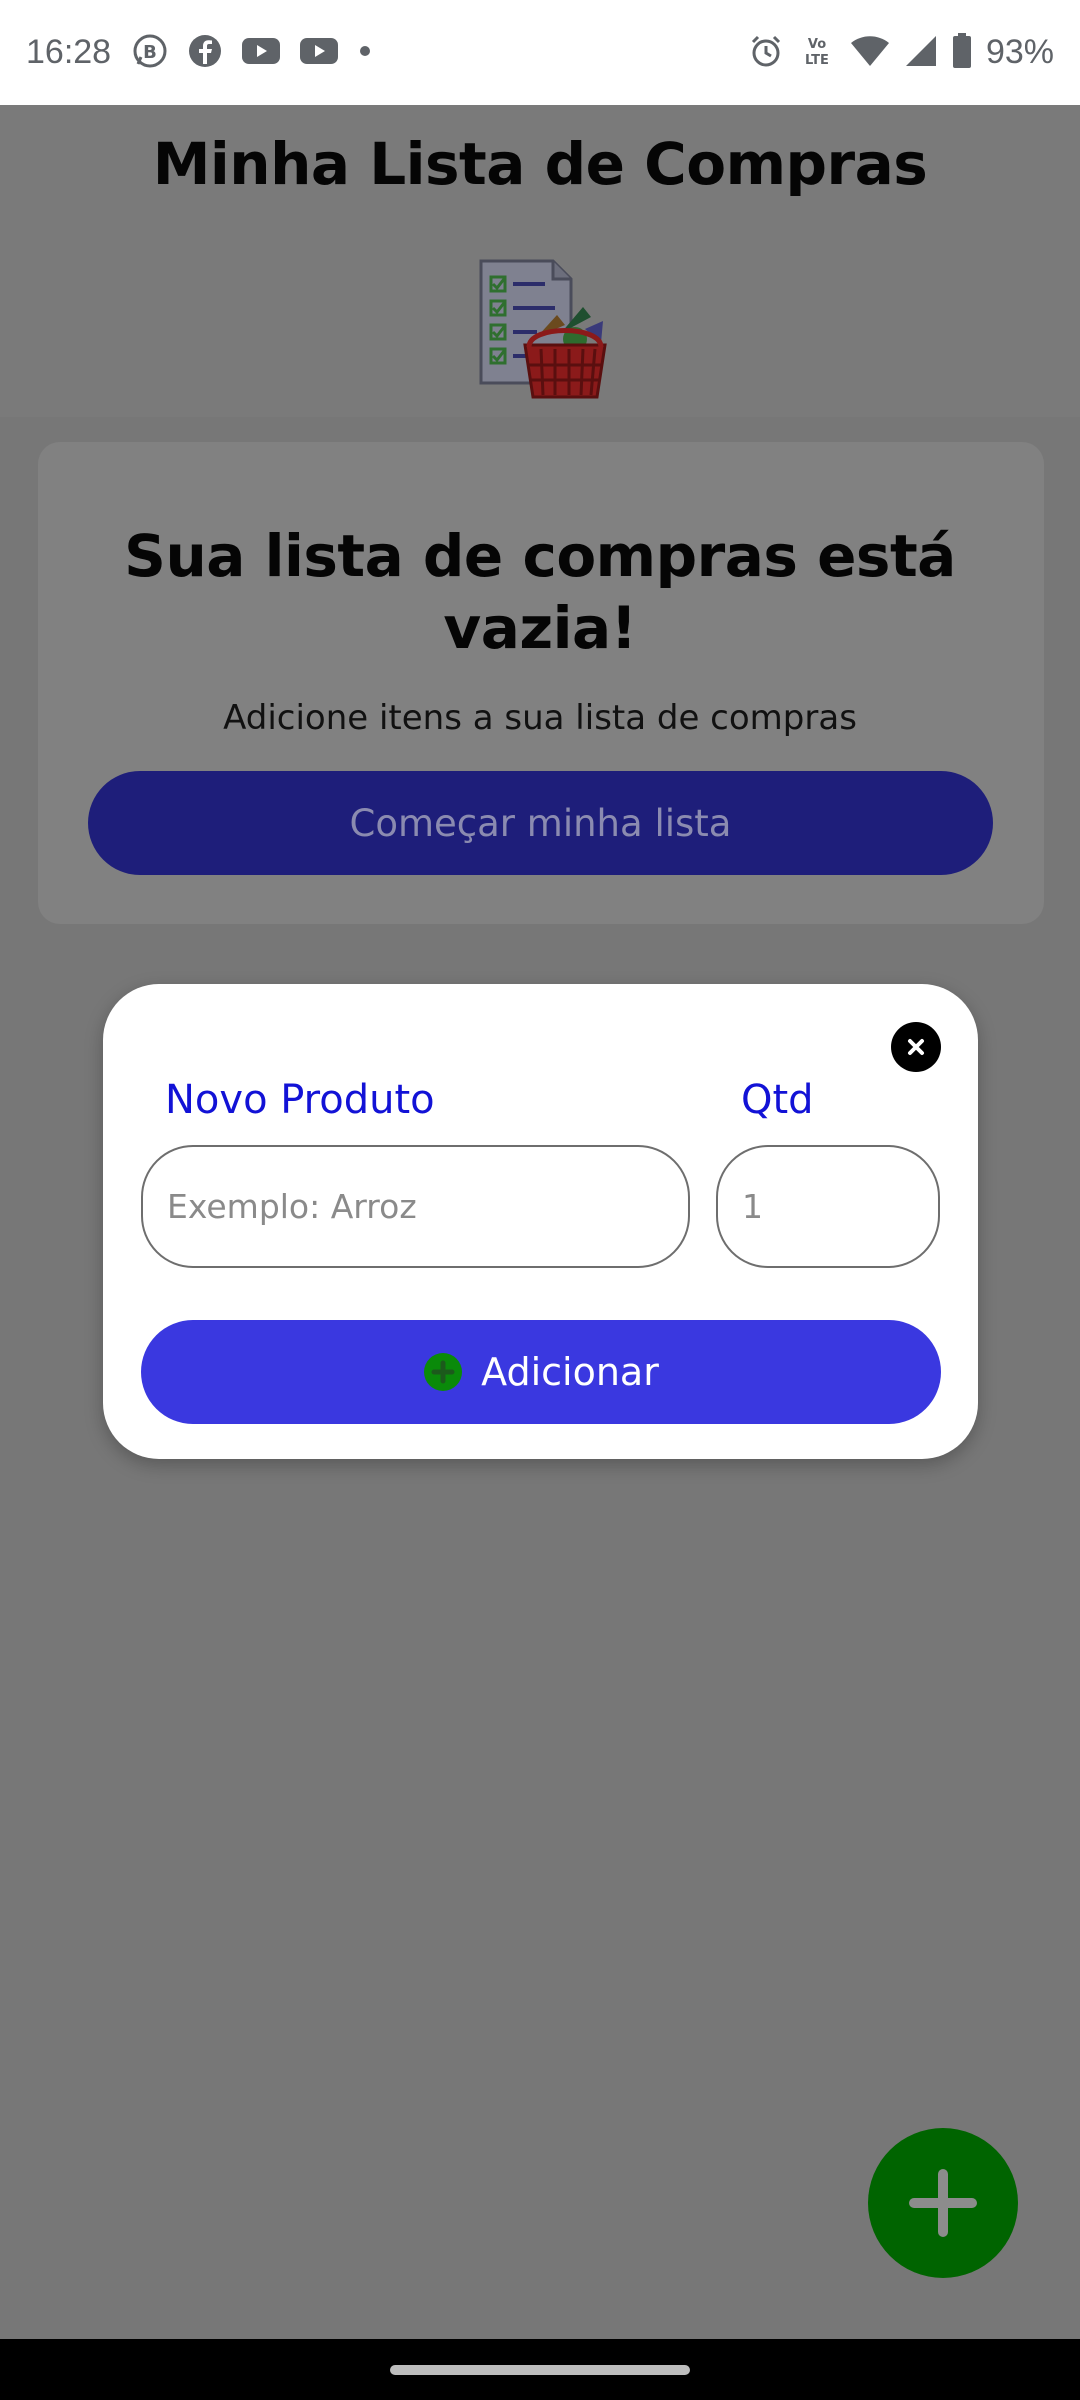 This screenshot has width=1080, height=2400. I want to click on shopping-list-basket-icon, so click(545, 330).